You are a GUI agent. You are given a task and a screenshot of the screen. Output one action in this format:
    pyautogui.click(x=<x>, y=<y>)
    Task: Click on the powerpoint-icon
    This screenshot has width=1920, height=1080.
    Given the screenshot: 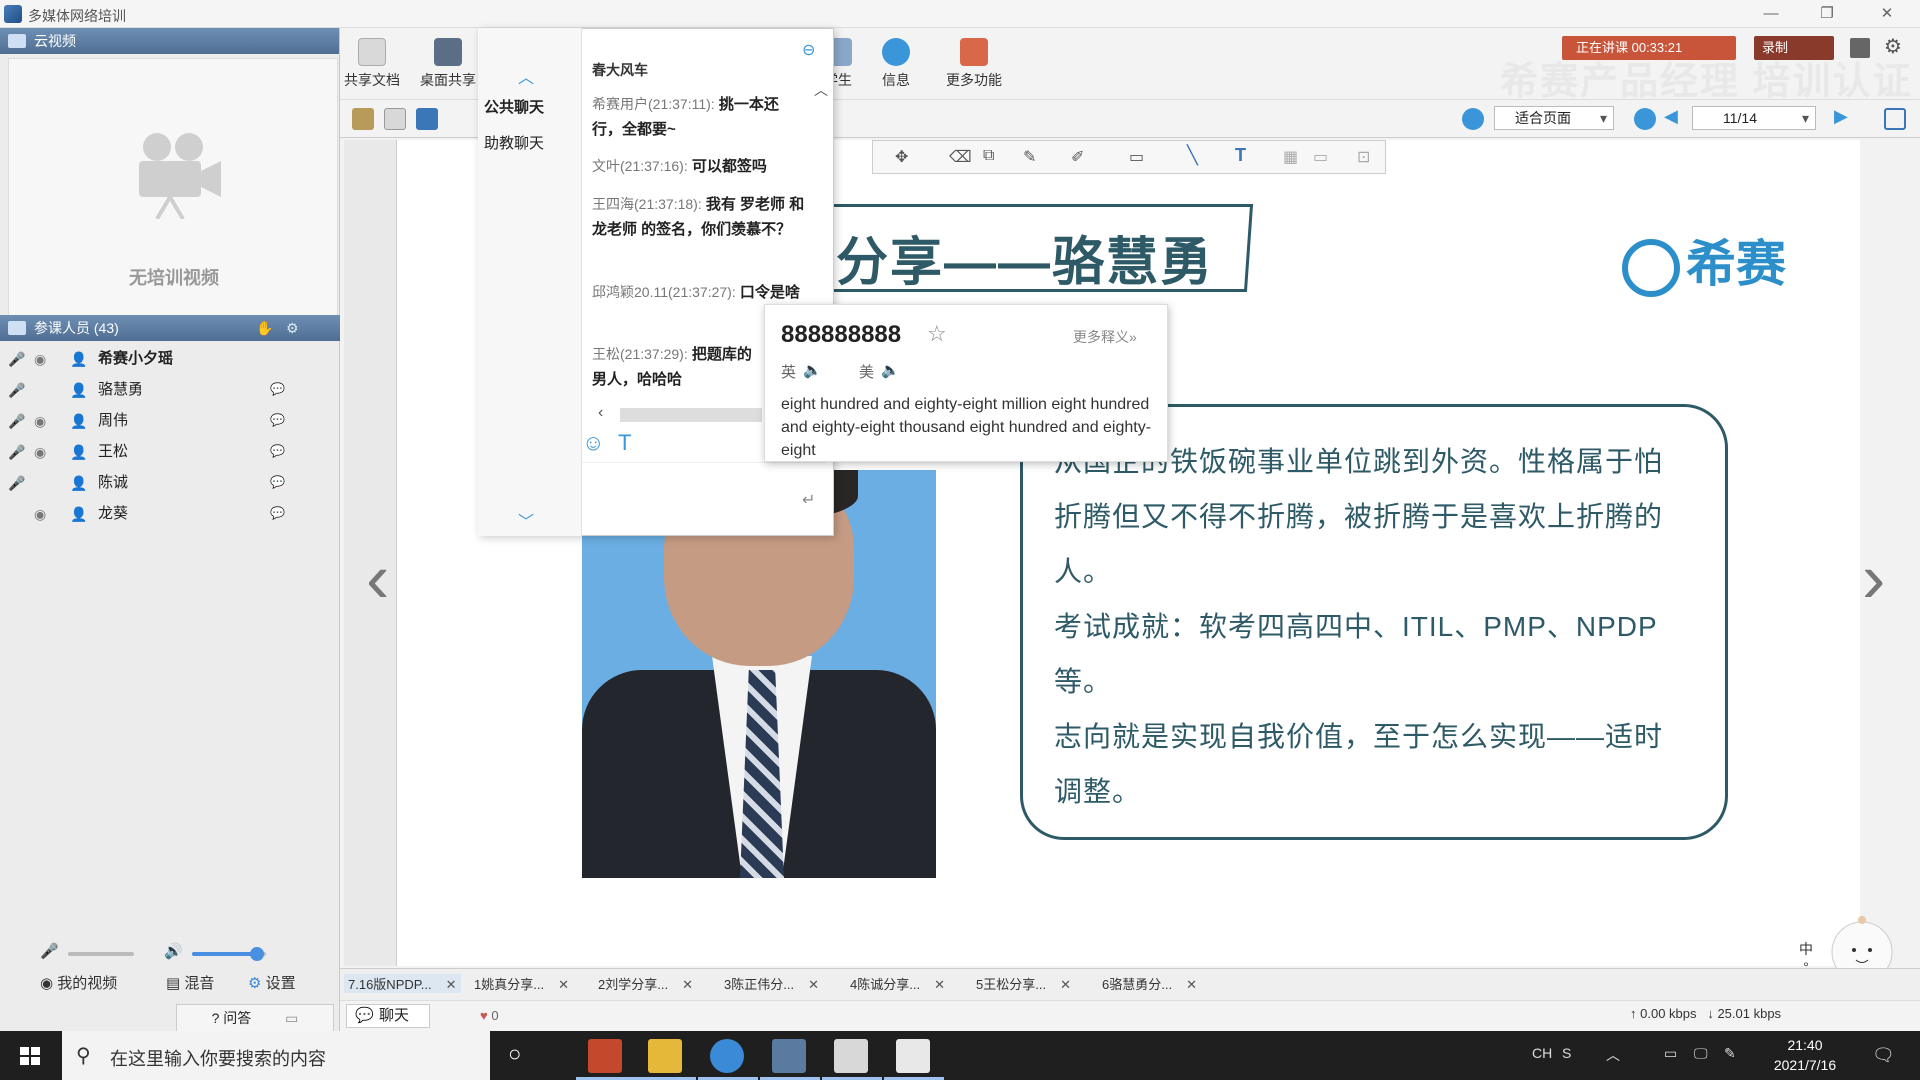 What is the action you would take?
    pyautogui.click(x=605, y=1056)
    